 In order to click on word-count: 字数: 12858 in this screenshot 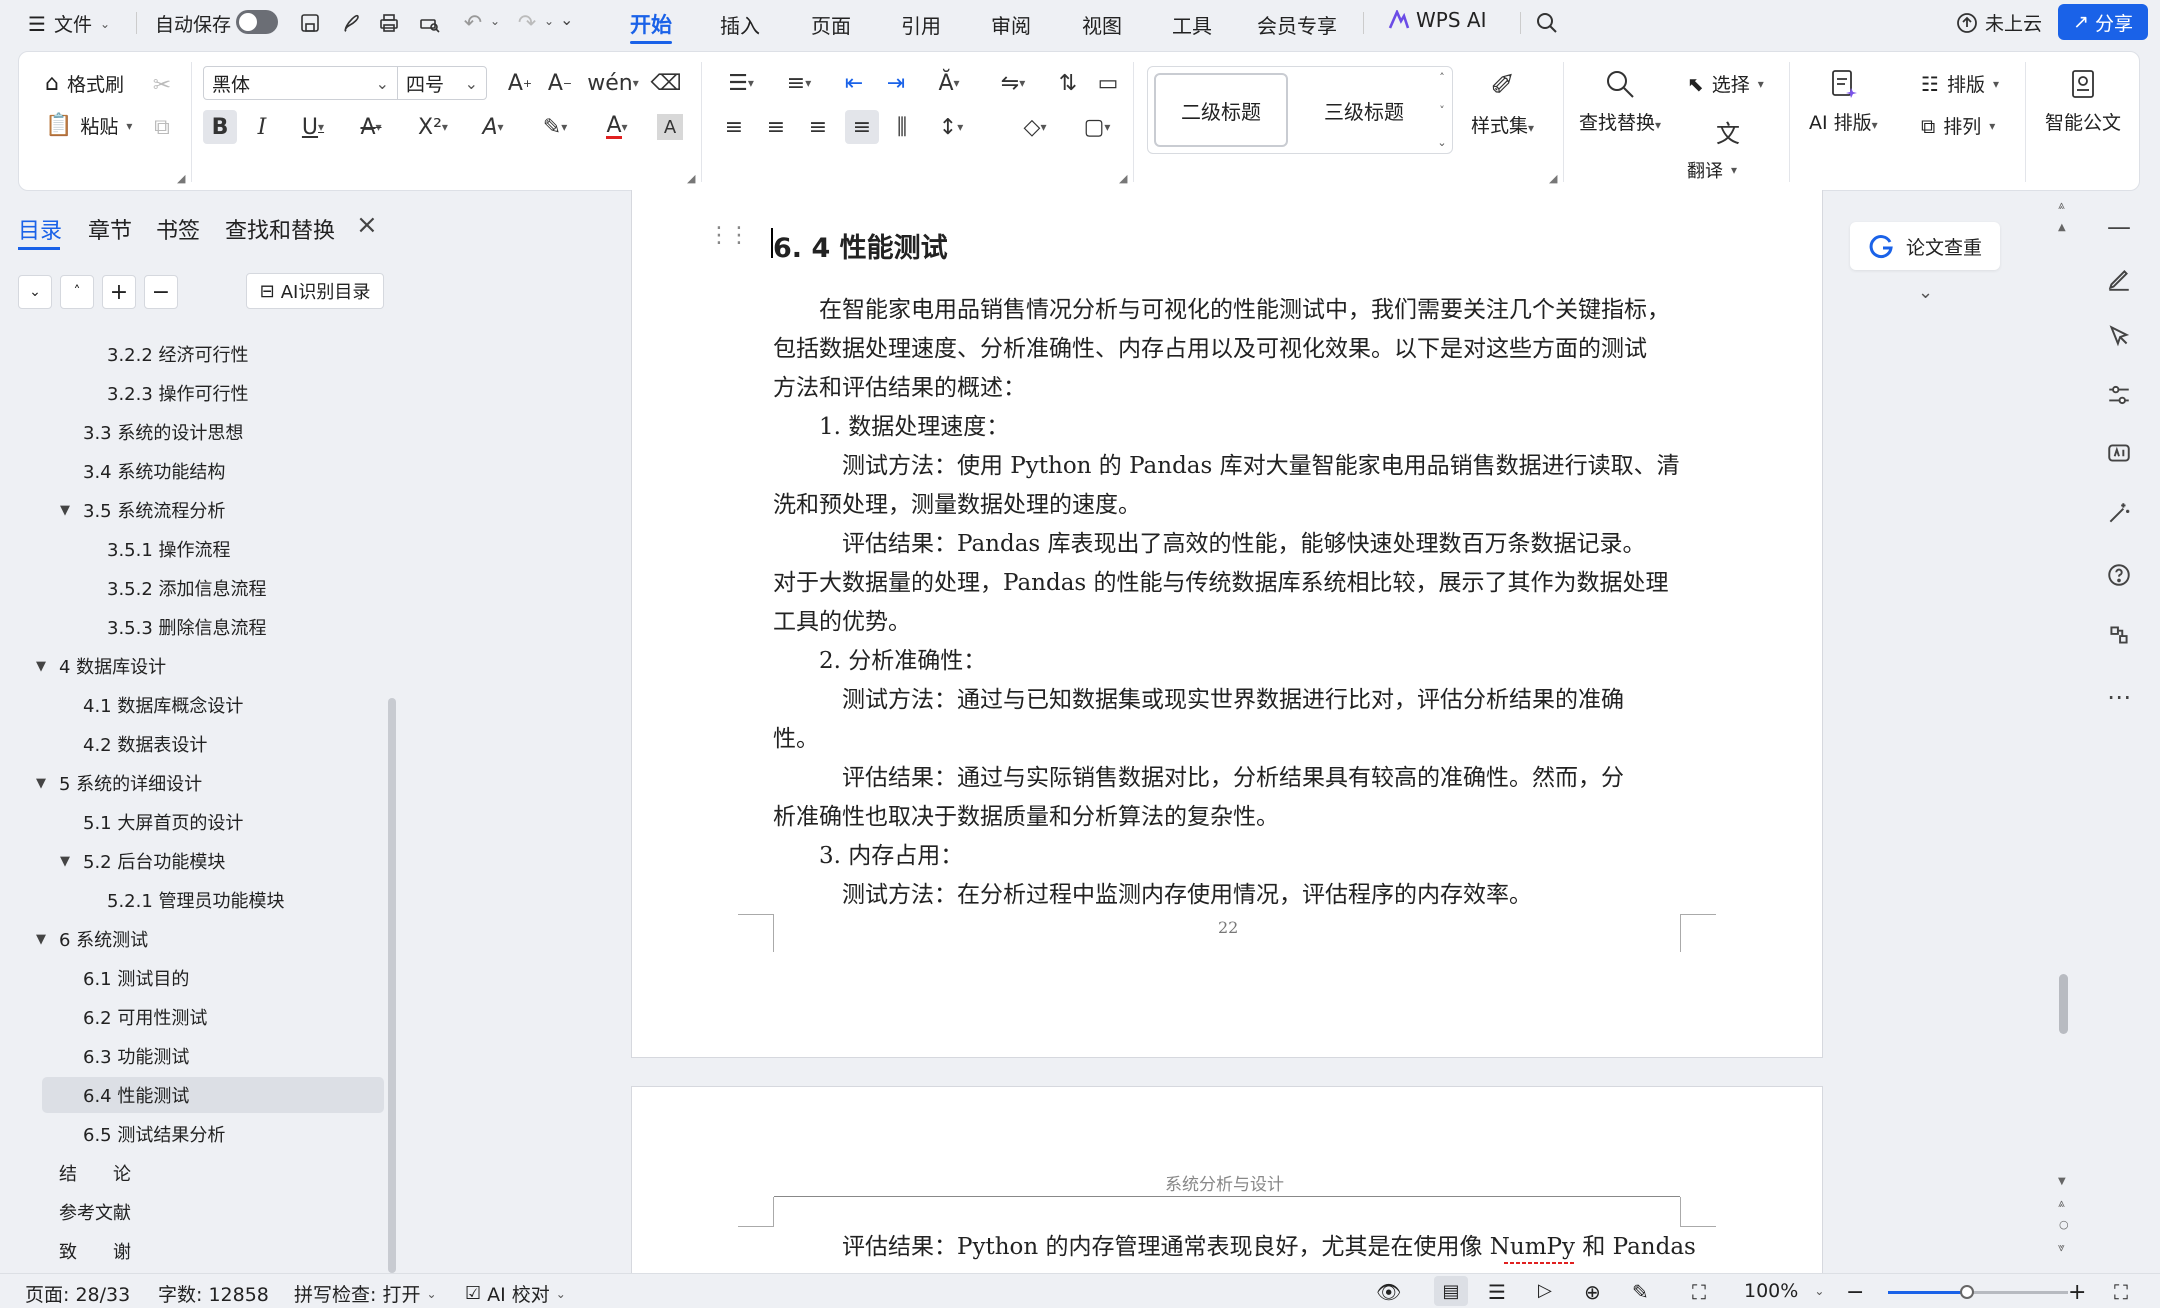, I will do `click(213, 1293)`.